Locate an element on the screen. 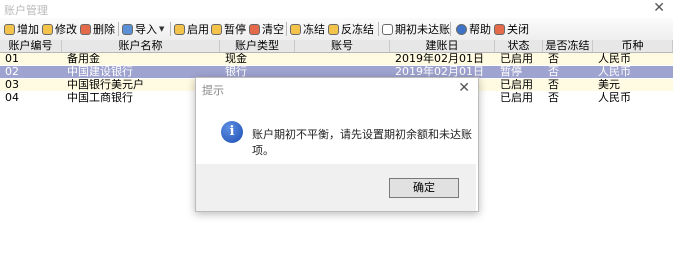 This screenshot has height=273, width=673. column-header-account-no: 账户编号 is located at coordinates (31, 46).